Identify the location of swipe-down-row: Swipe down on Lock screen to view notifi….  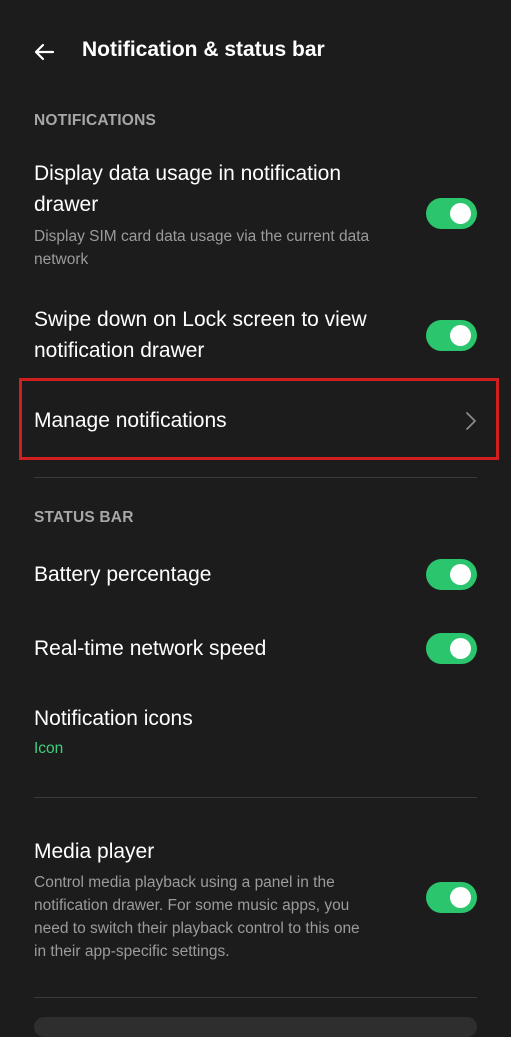
(255, 339).